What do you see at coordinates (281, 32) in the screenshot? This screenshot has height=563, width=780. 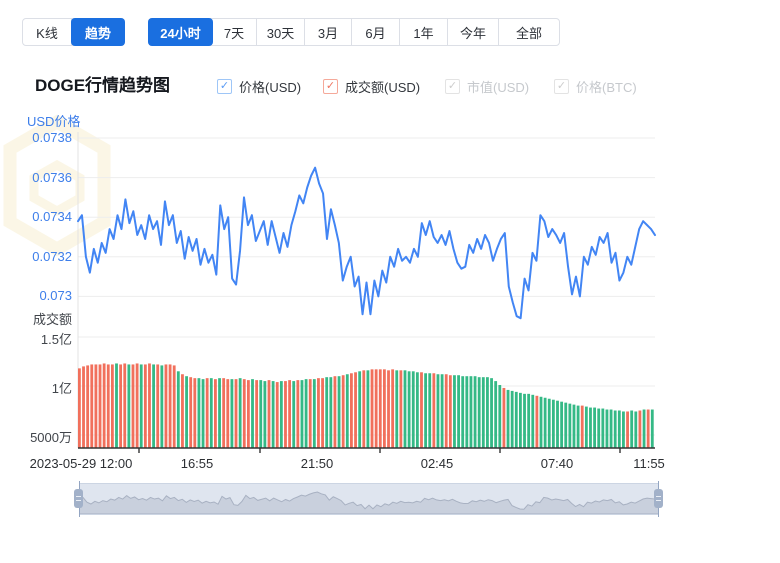 I see `tab-30d: 30天` at bounding box center [281, 32].